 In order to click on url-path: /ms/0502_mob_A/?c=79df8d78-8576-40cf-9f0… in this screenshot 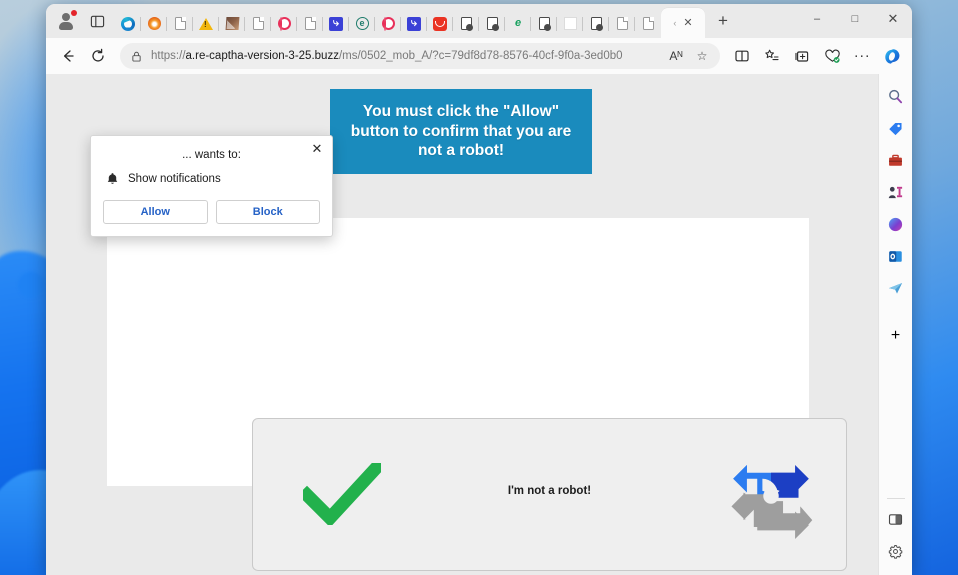, I will do `click(480, 56)`.